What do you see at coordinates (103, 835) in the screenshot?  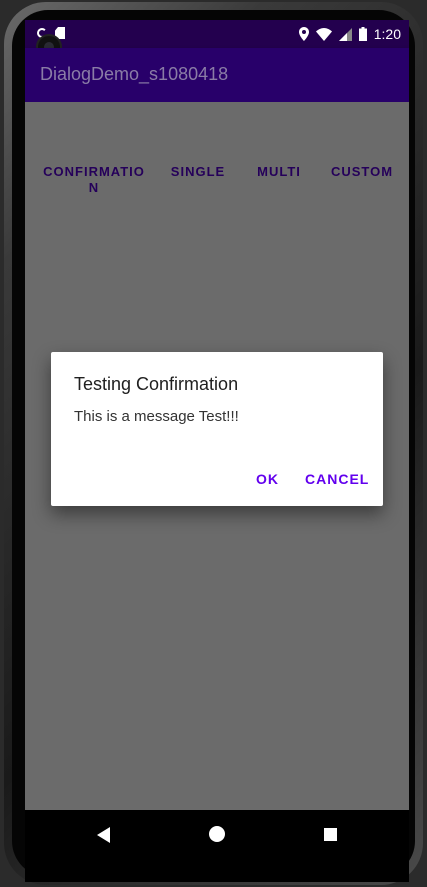 I see `back-icon` at bounding box center [103, 835].